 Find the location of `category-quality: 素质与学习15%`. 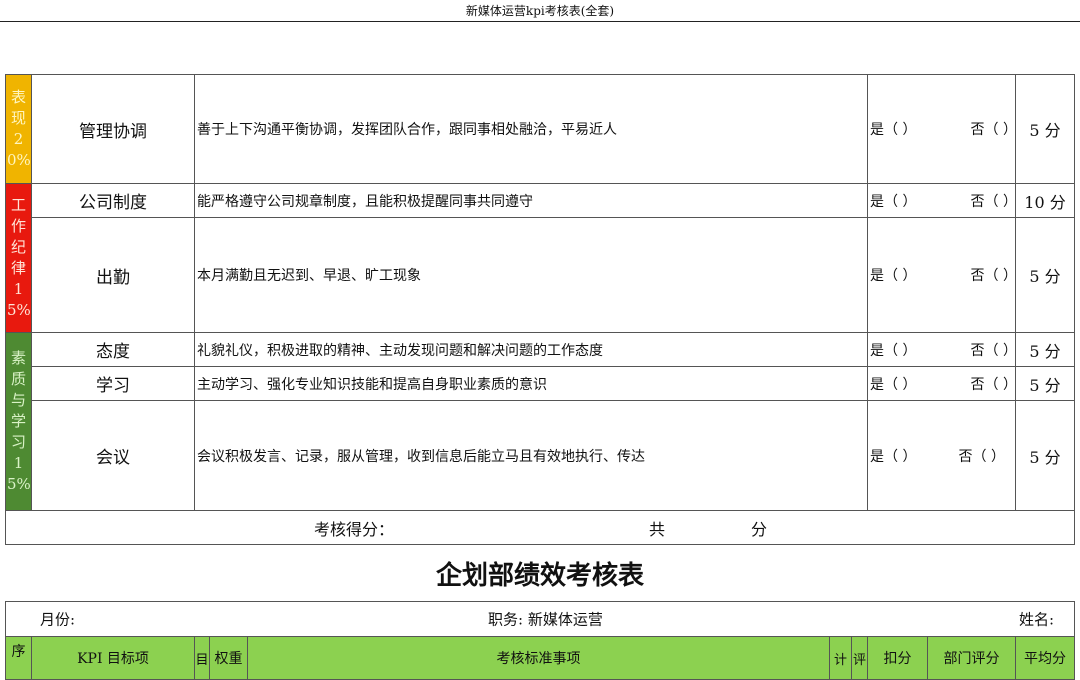

category-quality: 素质与学习15% is located at coordinates (18, 421).